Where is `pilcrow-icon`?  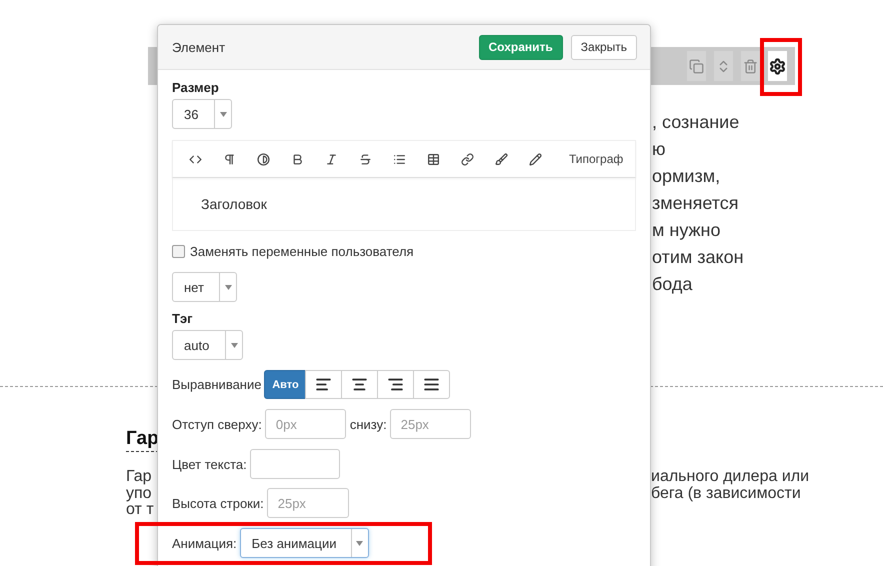 pilcrow-icon is located at coordinates (229, 159).